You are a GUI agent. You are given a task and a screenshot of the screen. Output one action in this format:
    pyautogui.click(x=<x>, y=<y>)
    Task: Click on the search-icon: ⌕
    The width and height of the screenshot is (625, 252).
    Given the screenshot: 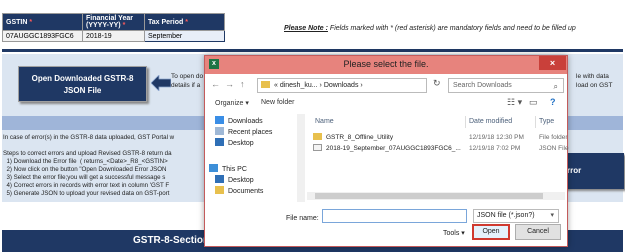 What is the action you would take?
    pyautogui.click(x=555, y=86)
    